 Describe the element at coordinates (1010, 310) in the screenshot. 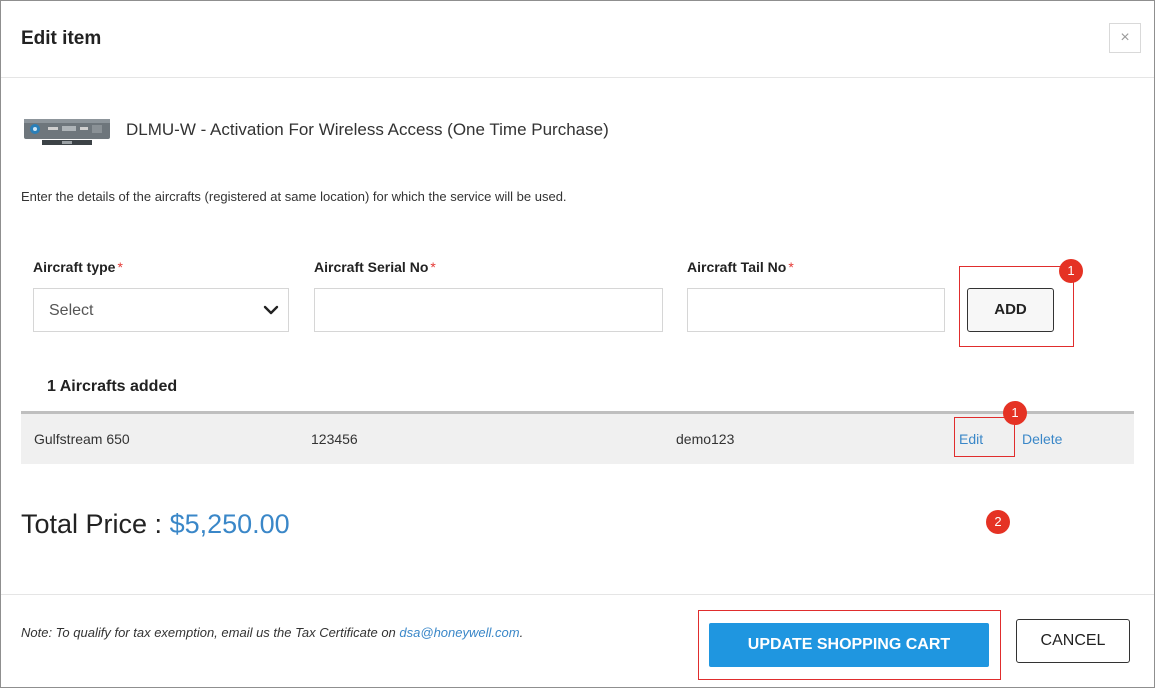

I see `add-button: ADD` at that location.